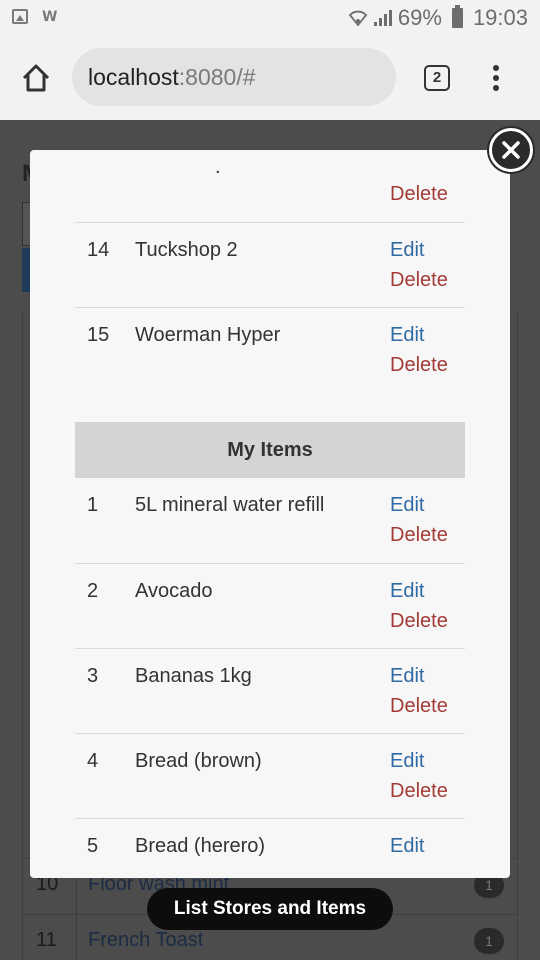  Describe the element at coordinates (174, 591) in the screenshot. I see `row-label: Avocado` at that location.